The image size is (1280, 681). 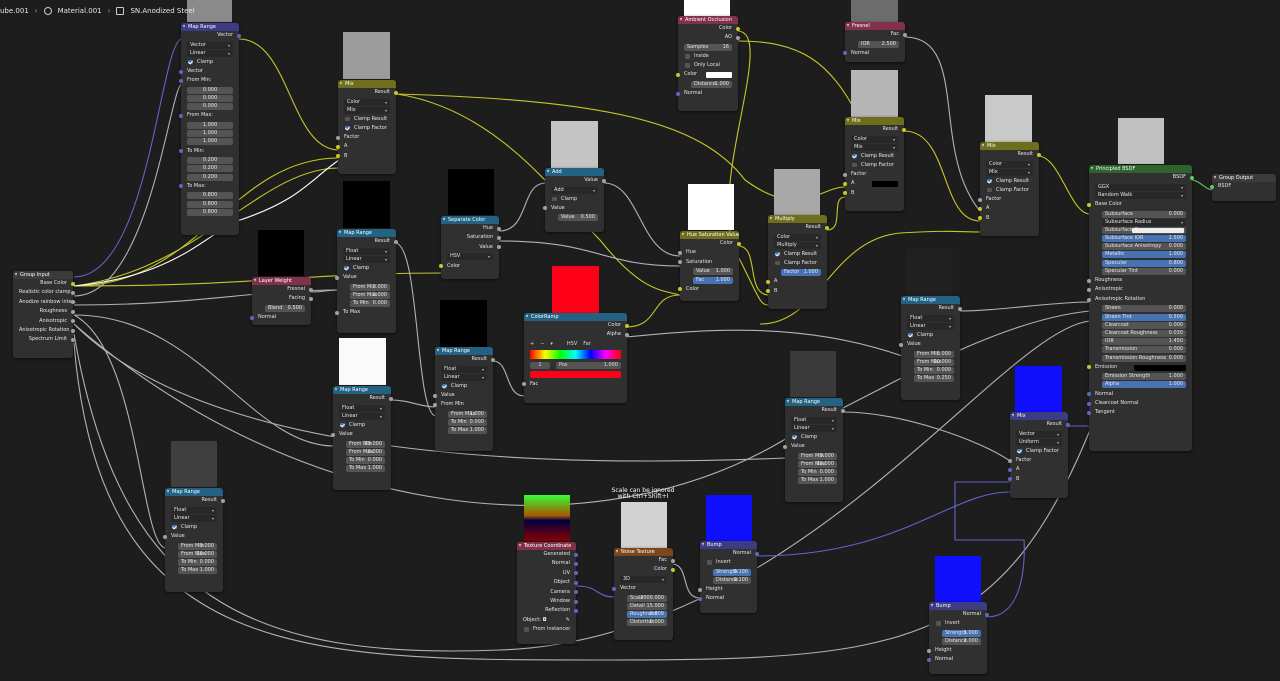 What do you see at coordinates (1140, 195) in the screenshot?
I see `subsurface-method-select: Random Walk` at bounding box center [1140, 195].